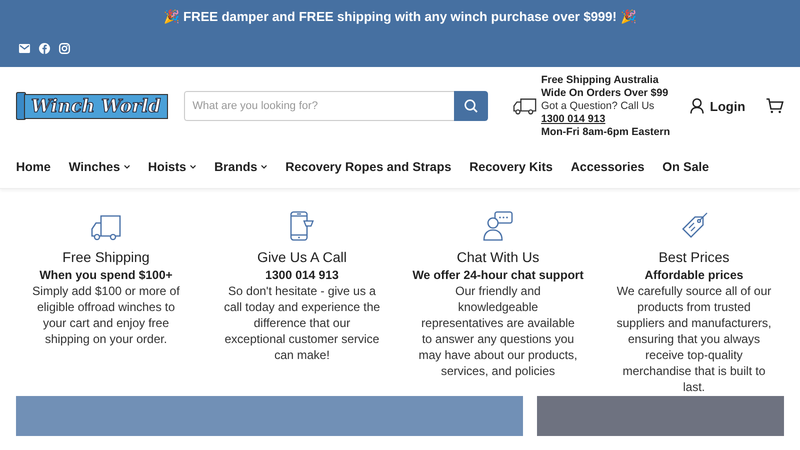 Image resolution: width=800 pixels, height=450 pixels. I want to click on hours-text: Mon-Fri 8am-6pm Eastern, so click(606, 132).